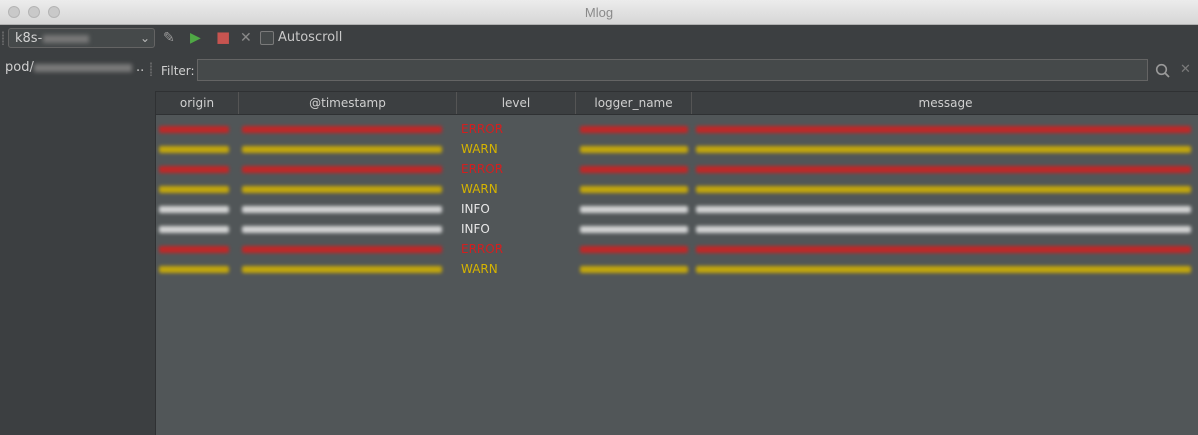  Describe the element at coordinates (246, 38) in the screenshot. I see `clear-icon: ✕` at that location.